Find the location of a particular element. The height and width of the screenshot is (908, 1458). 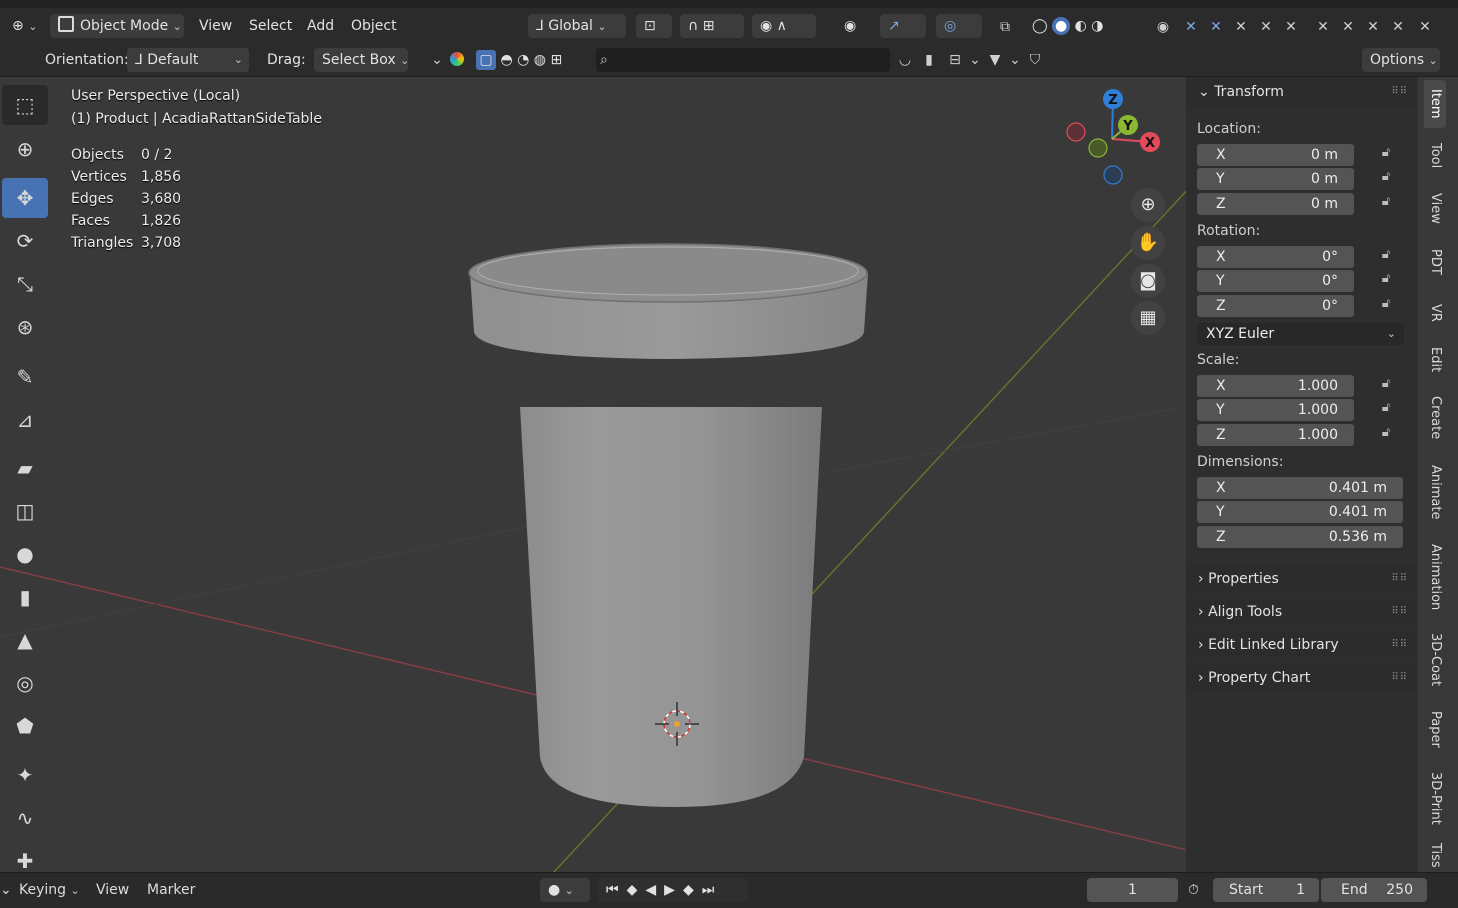

tab-animate: Animate is located at coordinates (1435, 492).